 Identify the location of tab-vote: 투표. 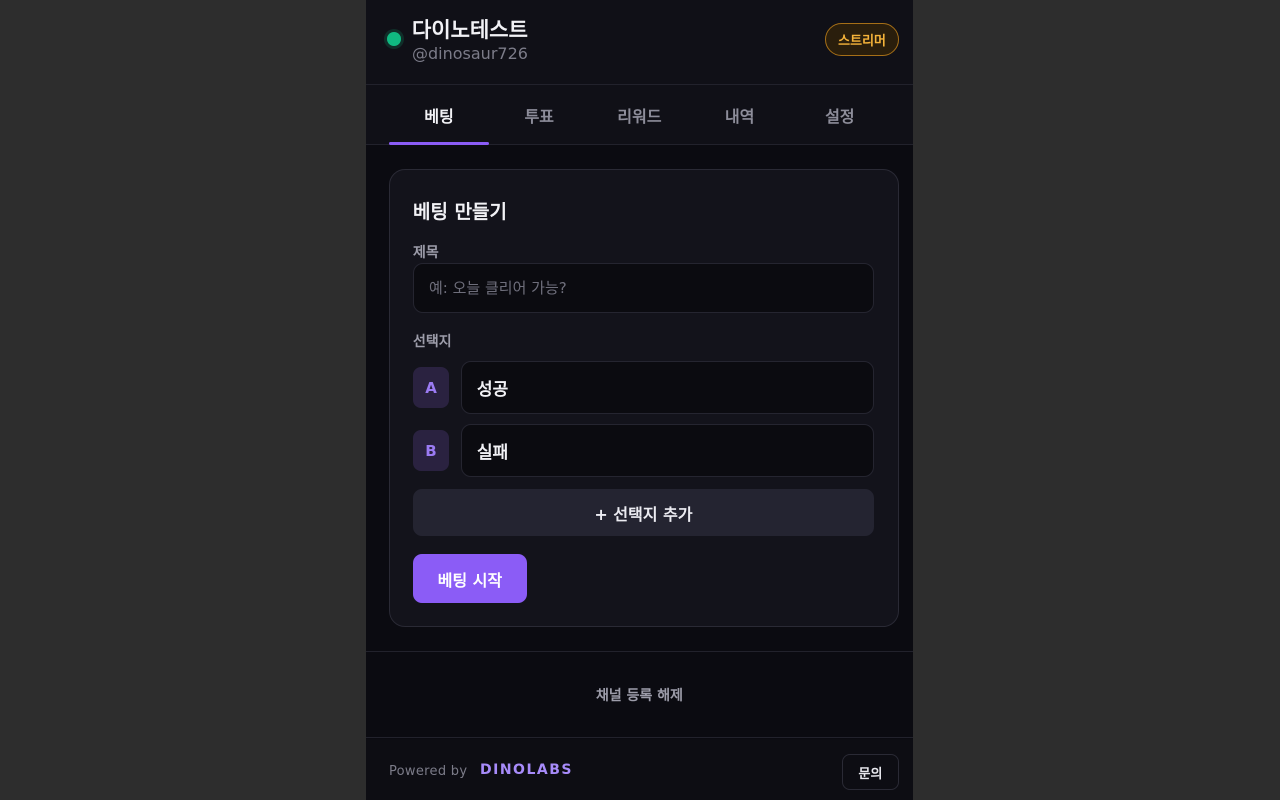
(539, 114).